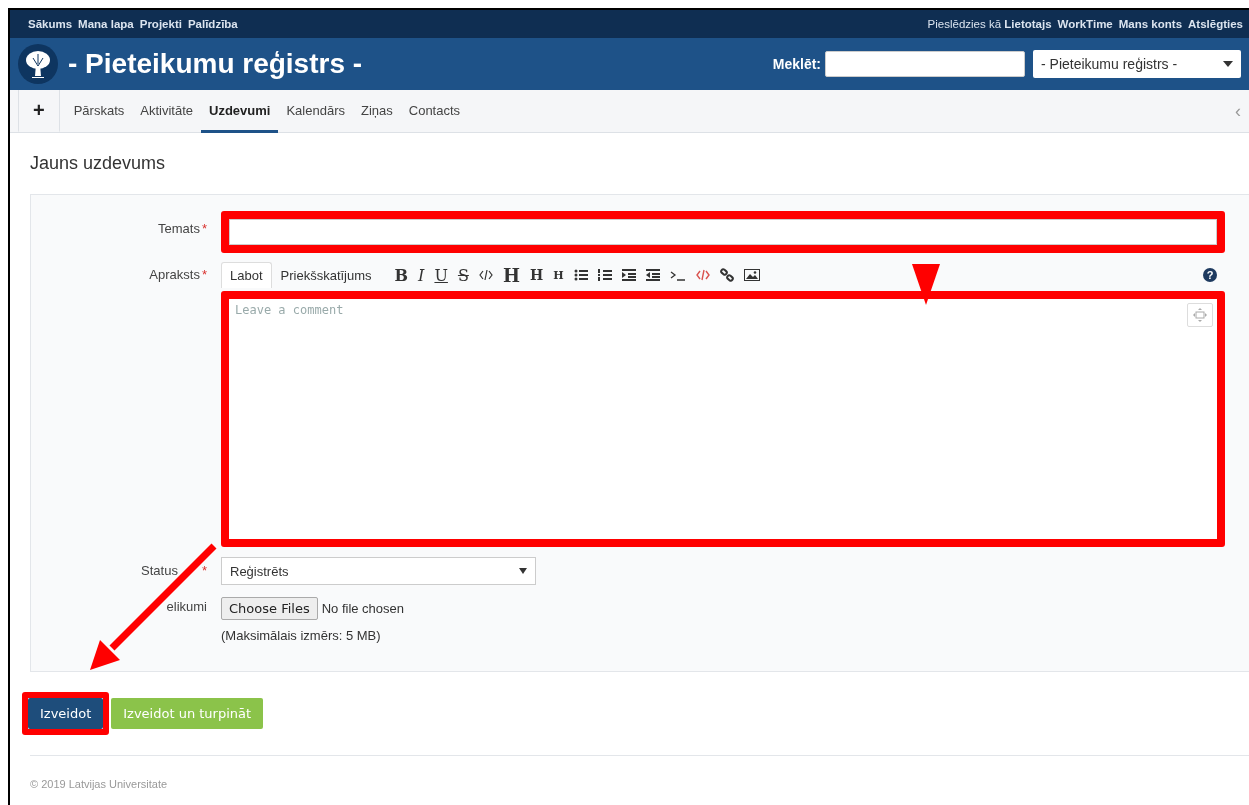 The height and width of the screenshot is (805, 1249). I want to click on logged-in-text: Pieslēdzies kā Lietotajs, so click(989, 24).